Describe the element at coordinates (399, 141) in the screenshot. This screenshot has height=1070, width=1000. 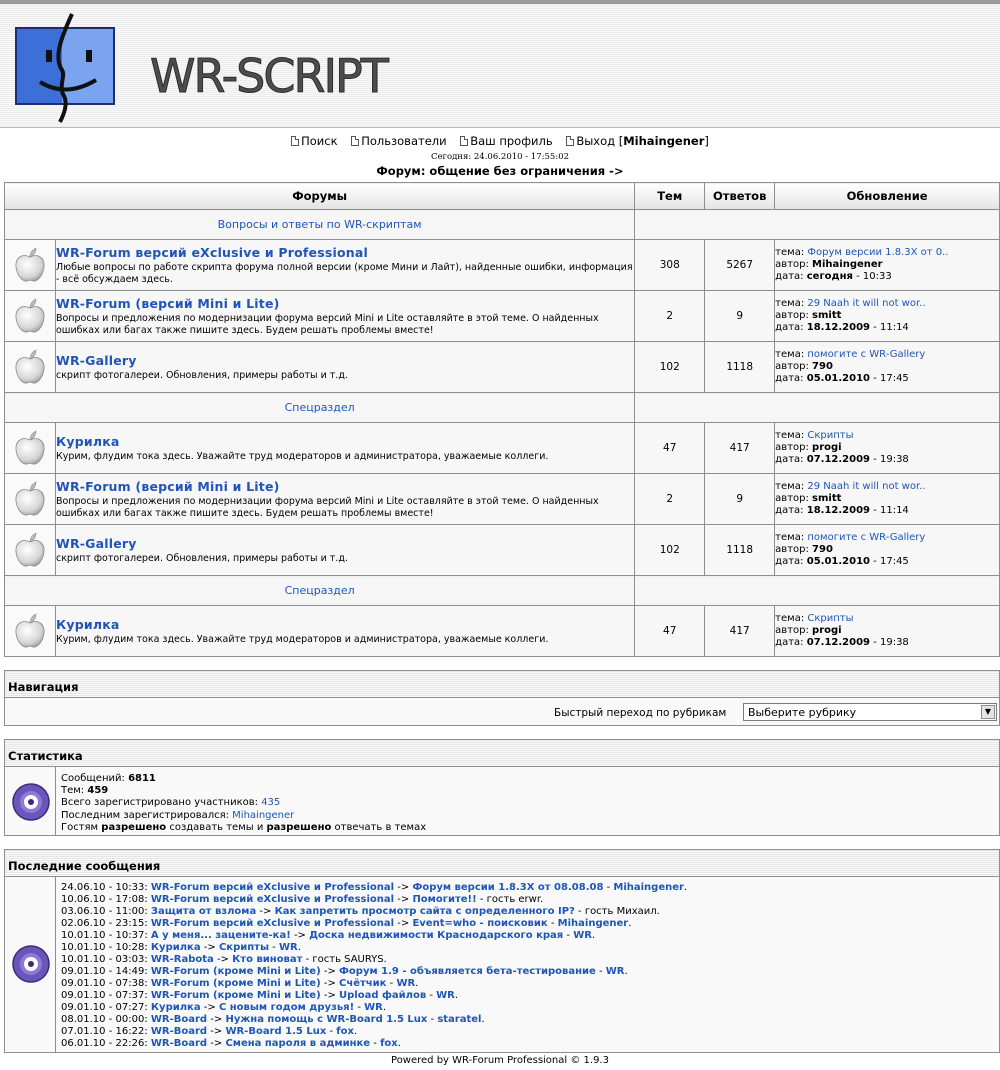
I see `users-link: Пользователи` at that location.